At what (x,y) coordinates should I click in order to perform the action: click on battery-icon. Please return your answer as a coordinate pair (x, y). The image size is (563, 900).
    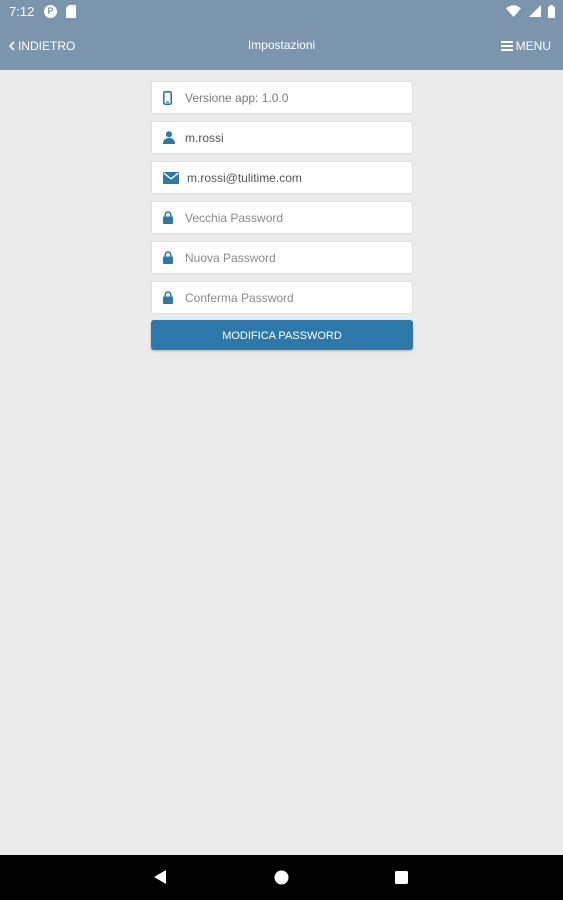
    Looking at the image, I should click on (551, 11).